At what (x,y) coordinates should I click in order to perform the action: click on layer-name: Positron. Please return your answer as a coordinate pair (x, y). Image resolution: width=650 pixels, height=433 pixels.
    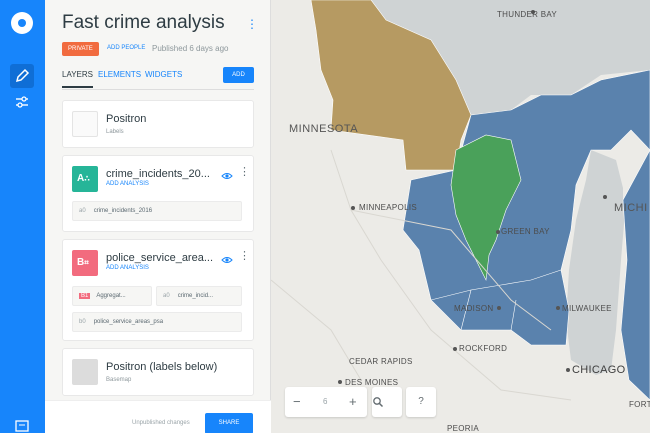
    Looking at the image, I should click on (126, 119).